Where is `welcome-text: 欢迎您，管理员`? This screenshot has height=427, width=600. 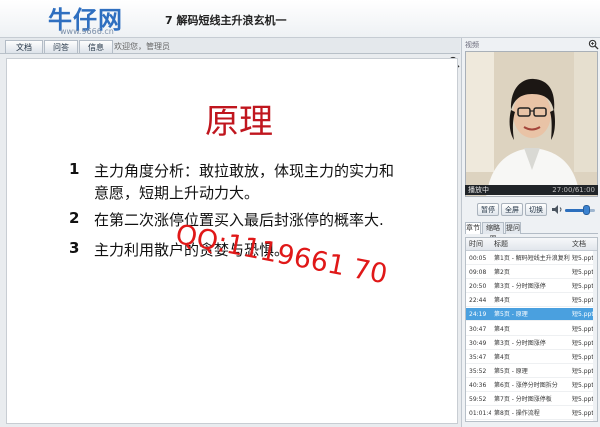
welcome-text: 欢迎您，管理员 is located at coordinates (142, 46).